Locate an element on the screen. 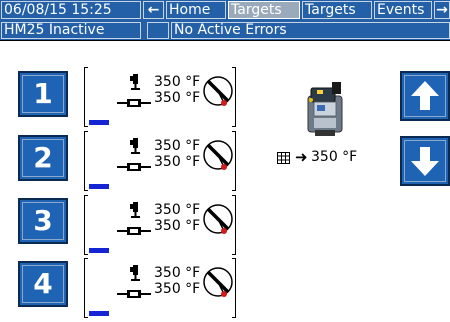 The width and height of the screenshot is (450, 322). zone-readout-1: 350 °F 350 °F is located at coordinates (160, 97).